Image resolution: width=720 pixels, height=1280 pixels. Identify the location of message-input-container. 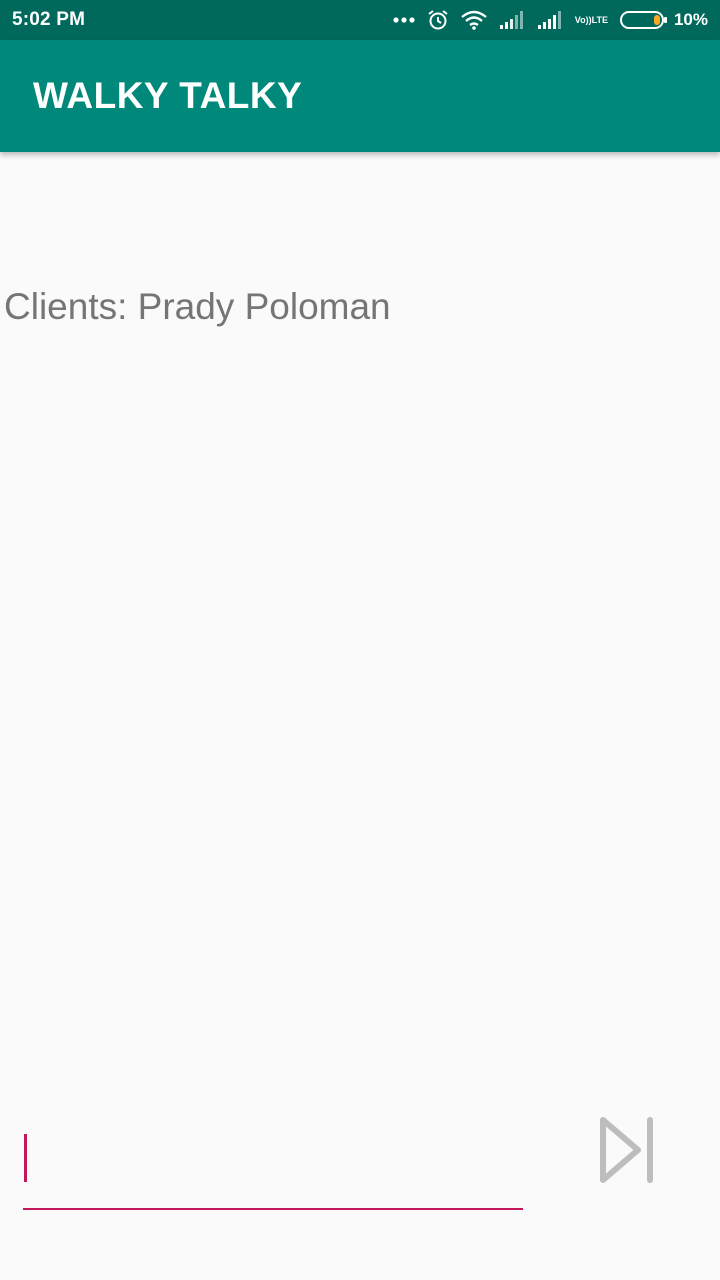
(273, 1166).